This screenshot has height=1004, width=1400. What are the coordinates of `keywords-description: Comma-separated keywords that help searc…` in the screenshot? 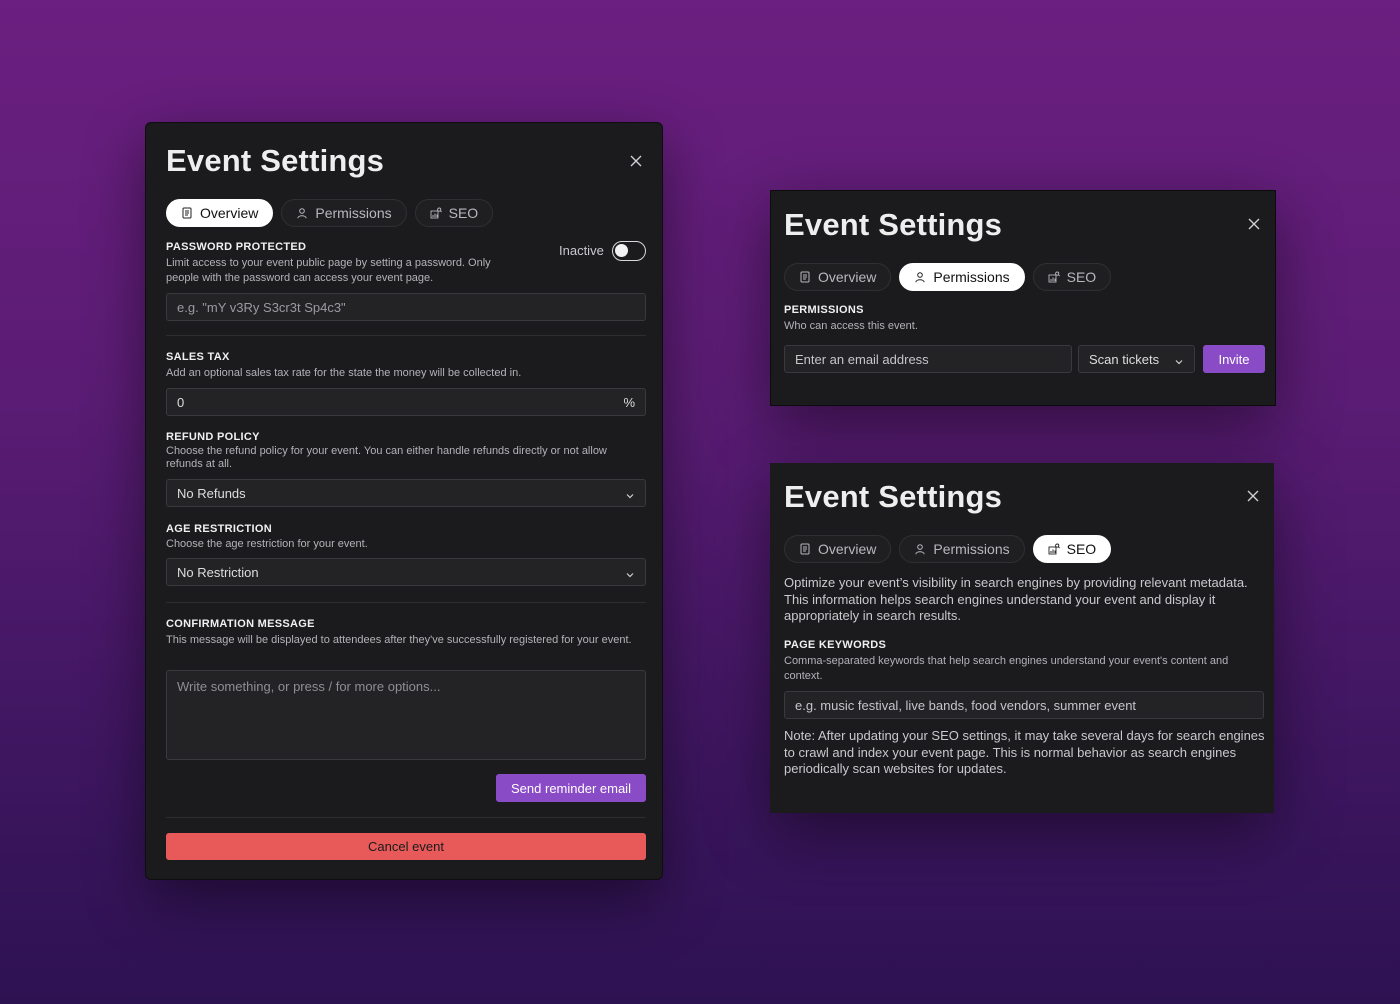 It's located at (1006, 668).